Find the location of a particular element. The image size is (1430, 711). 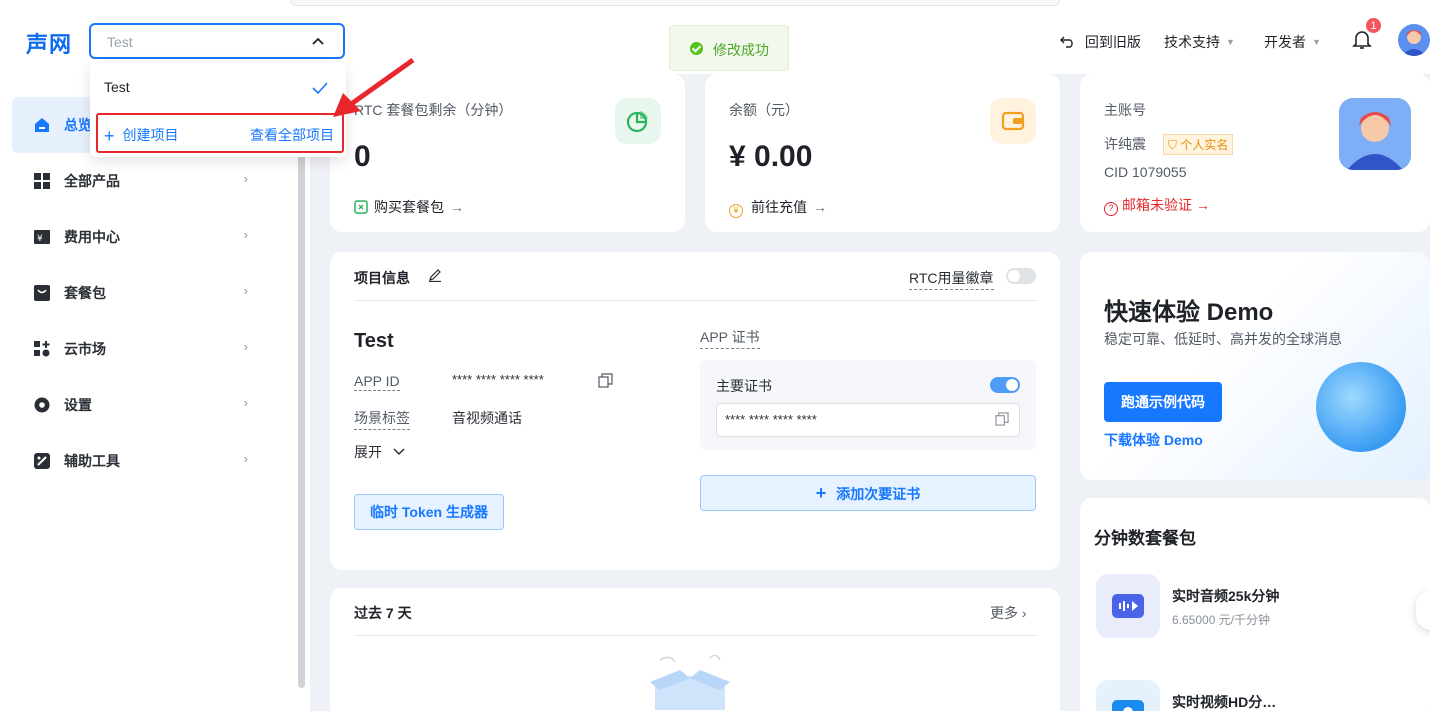

developer-label: 开发者 is located at coordinates (1285, 42).